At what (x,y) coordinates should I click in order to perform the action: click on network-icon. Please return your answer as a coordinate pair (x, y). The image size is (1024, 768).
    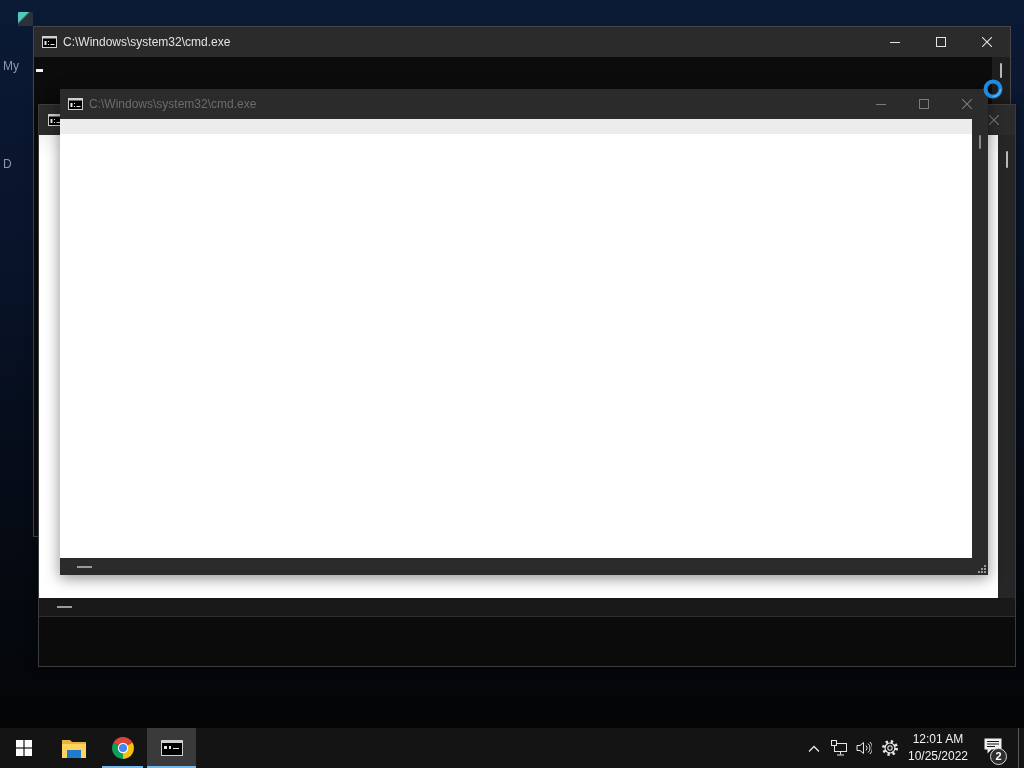
    Looking at the image, I should click on (838, 748).